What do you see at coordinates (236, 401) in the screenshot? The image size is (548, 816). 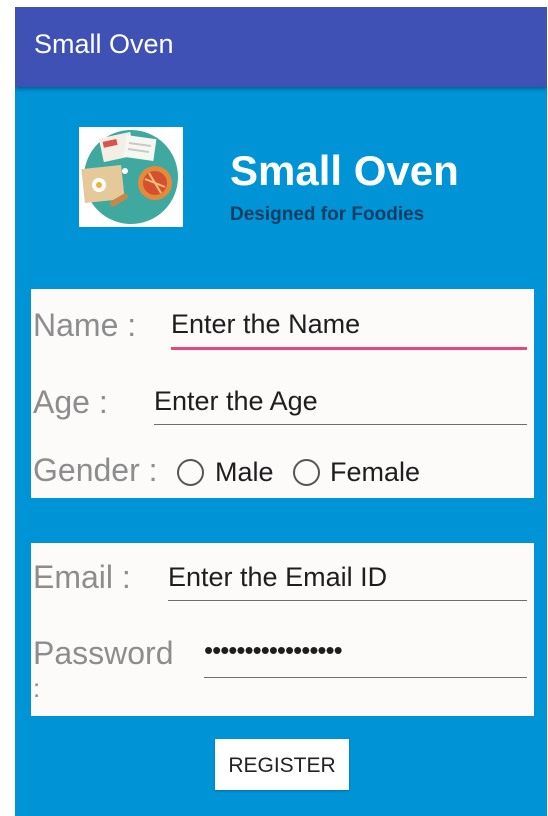 I see `age-placeholder: Enter the Age` at bounding box center [236, 401].